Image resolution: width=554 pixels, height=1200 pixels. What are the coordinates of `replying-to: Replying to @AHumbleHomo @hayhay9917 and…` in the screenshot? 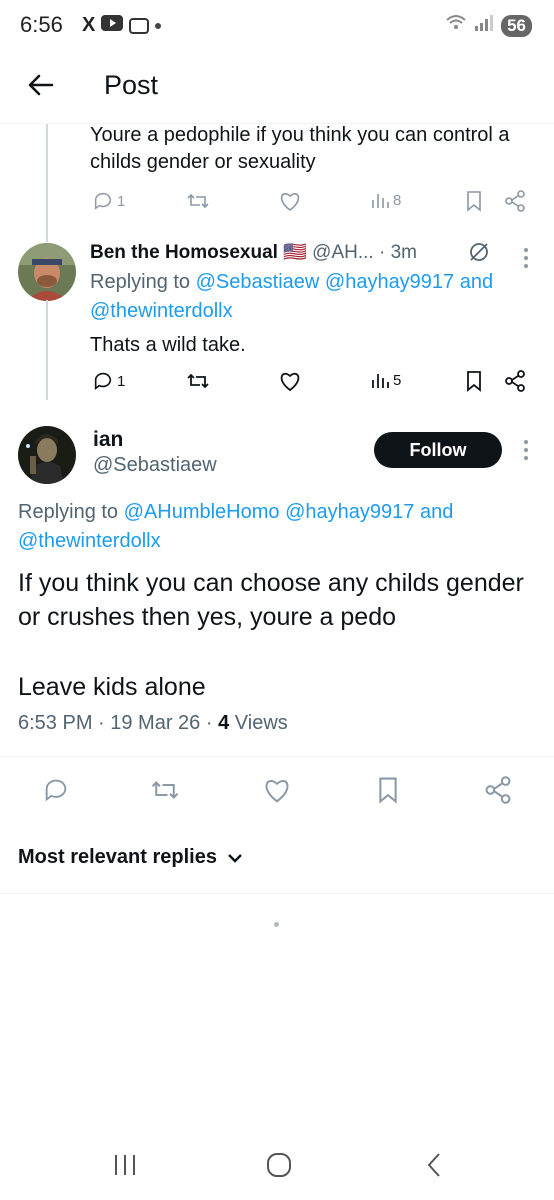 It's located at (236, 526).